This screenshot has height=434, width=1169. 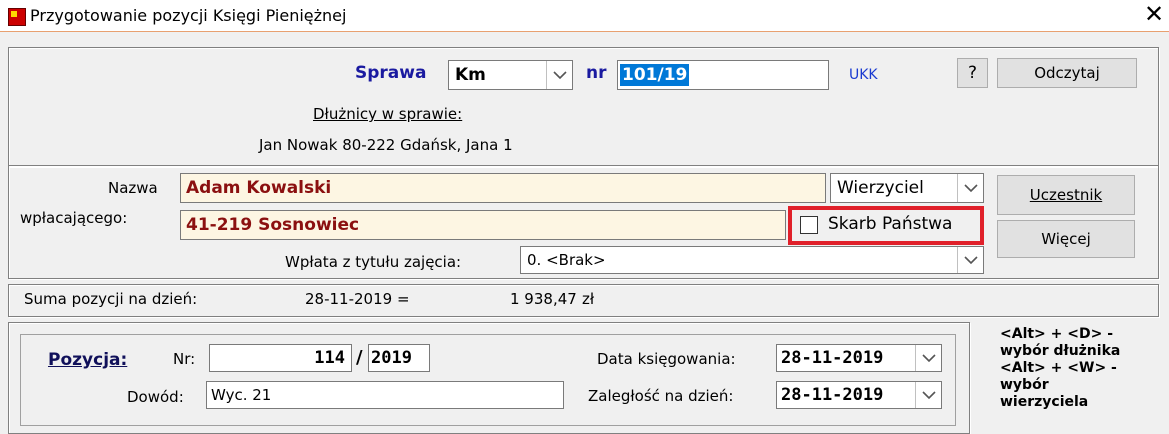 I want to click on hint-line: <Alt> + <D> -, so click(x=1057, y=334).